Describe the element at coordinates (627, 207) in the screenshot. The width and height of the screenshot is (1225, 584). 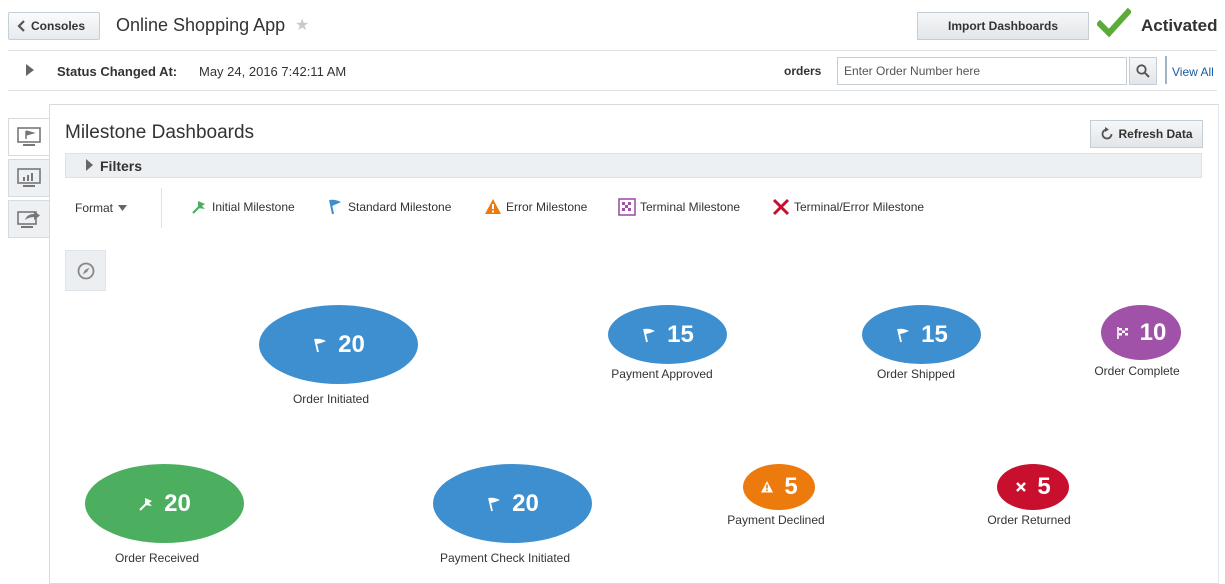
I see `terminal-milestone-icon` at that location.